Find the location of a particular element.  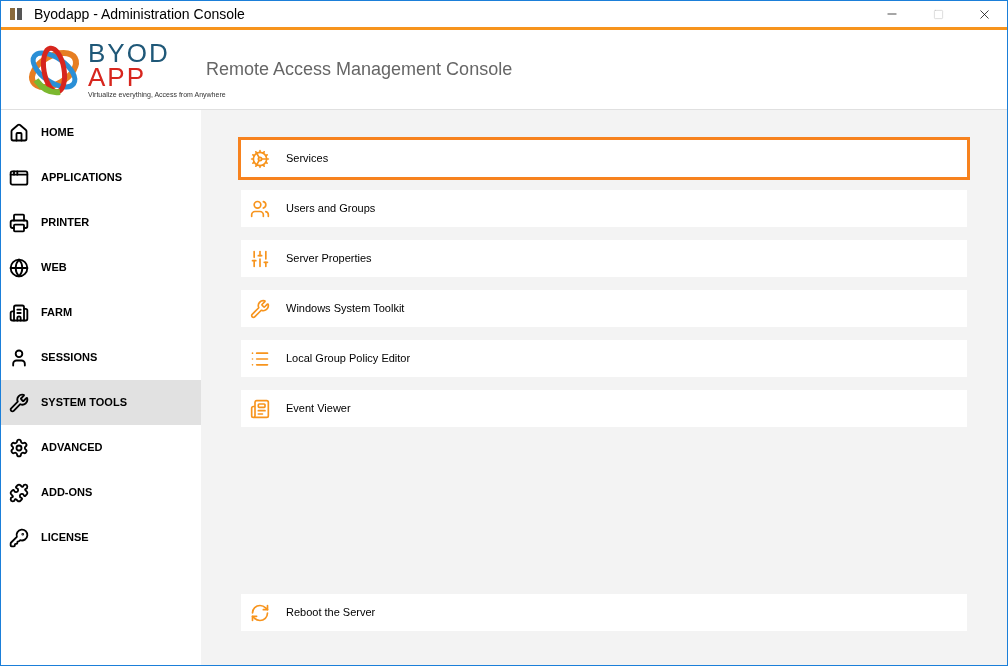

app-icon is located at coordinates (16, 14).